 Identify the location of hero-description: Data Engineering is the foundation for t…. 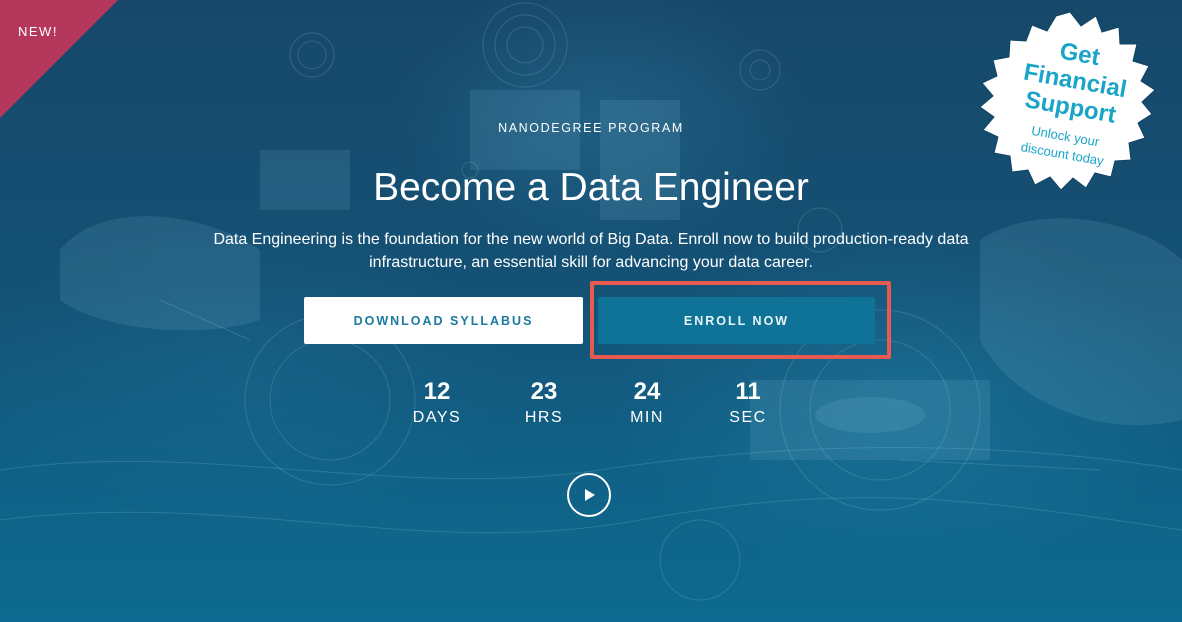
(591, 251).